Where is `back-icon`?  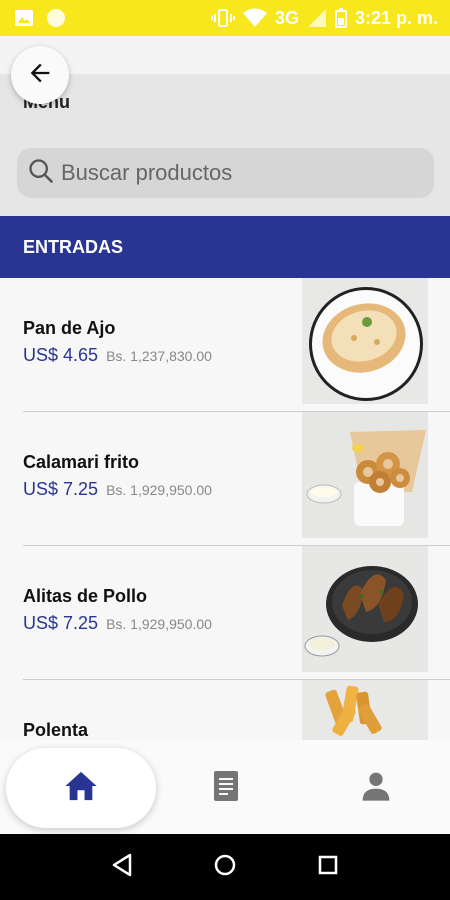 back-icon is located at coordinates (122, 867).